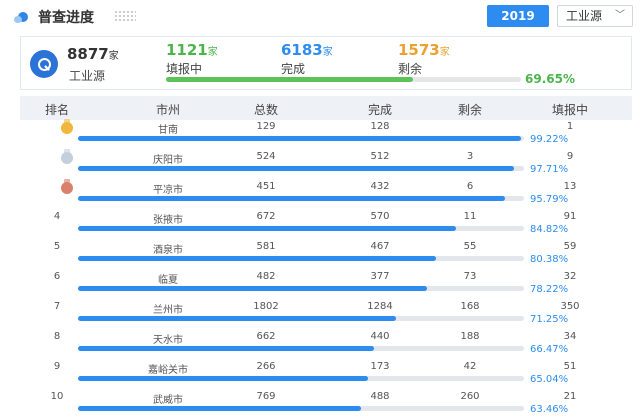 Image resolution: width=643 pixels, height=418 pixels. Describe the element at coordinates (87, 76) in the screenshot. I see `total-label: 工业源` at that location.